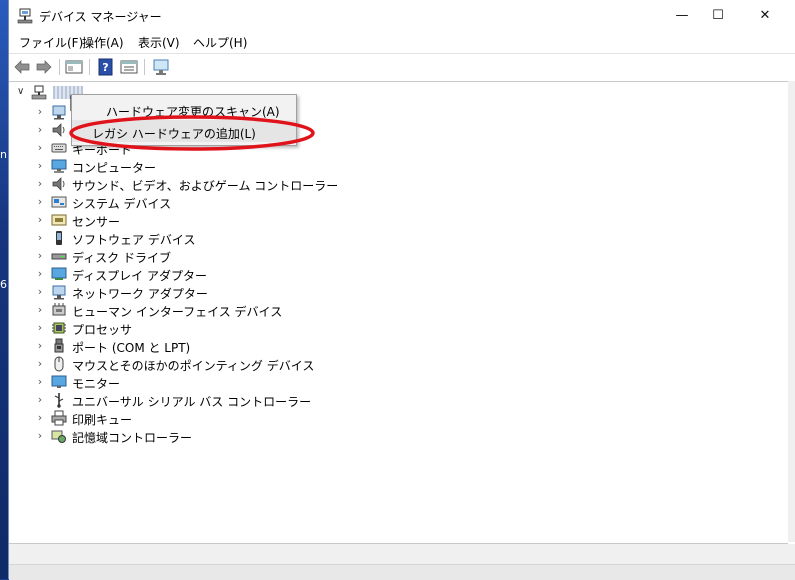 The height and width of the screenshot is (580, 795). Describe the element at coordinates (23, 91) in the screenshot. I see `chevron-down-icon: ∨` at that location.